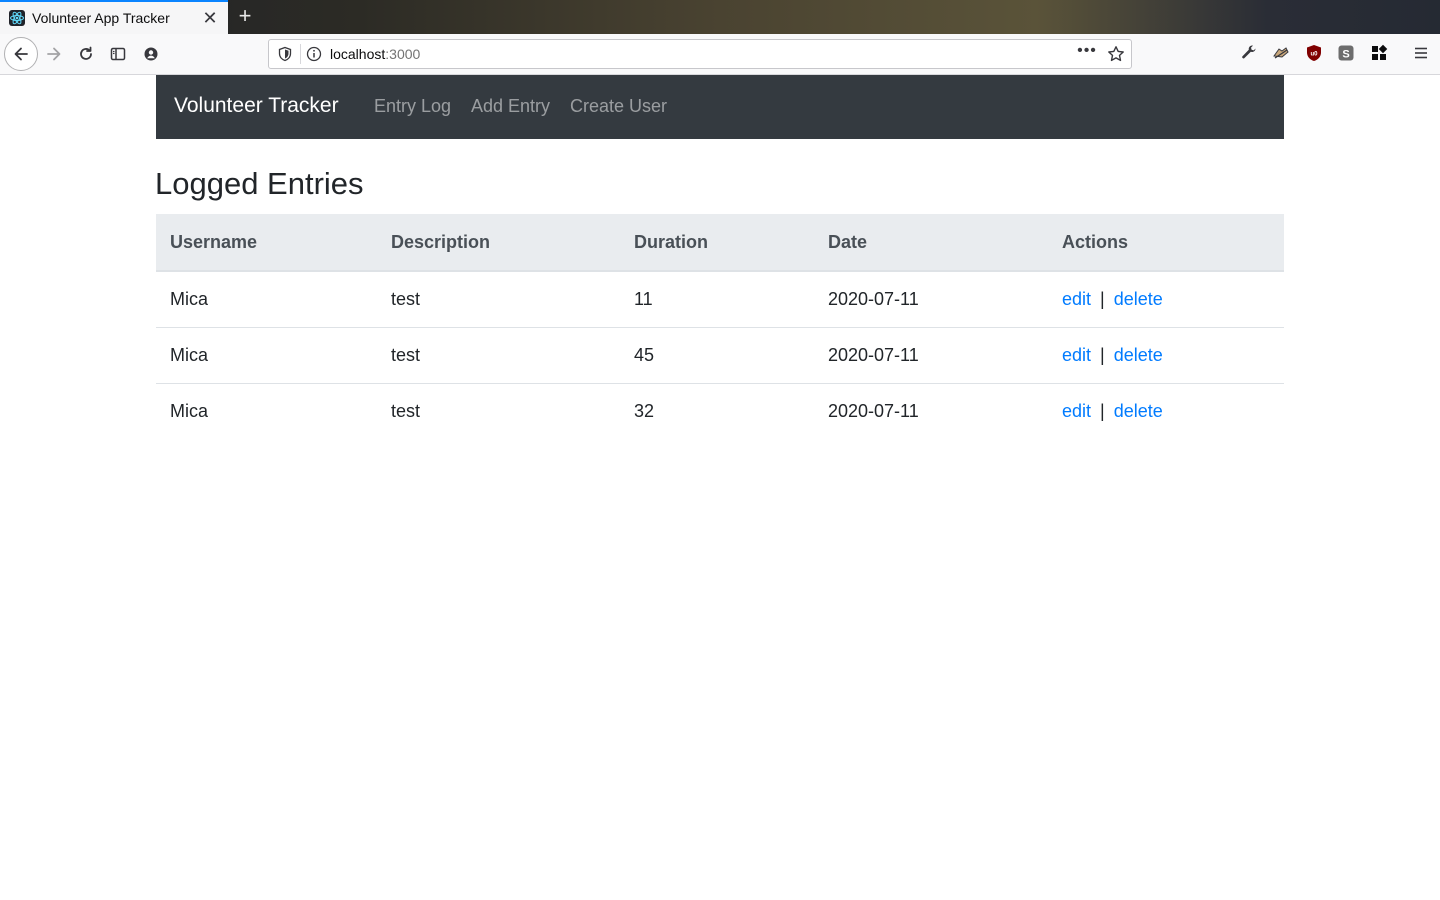 The width and height of the screenshot is (1440, 900). I want to click on sidebar-icon, so click(118, 54).